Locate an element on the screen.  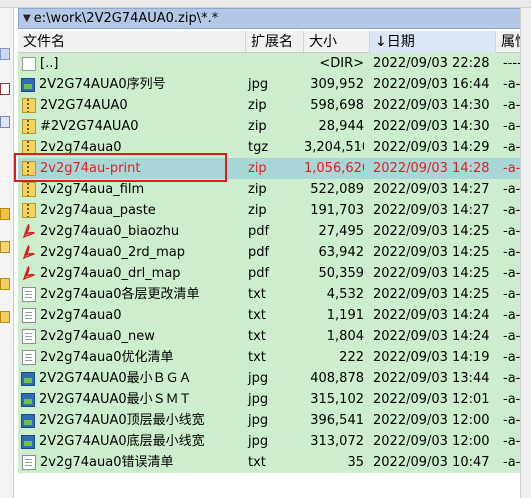
column-header: 文件名 扩展名 大小 ↓日期 属性 is located at coordinates (274, 42).